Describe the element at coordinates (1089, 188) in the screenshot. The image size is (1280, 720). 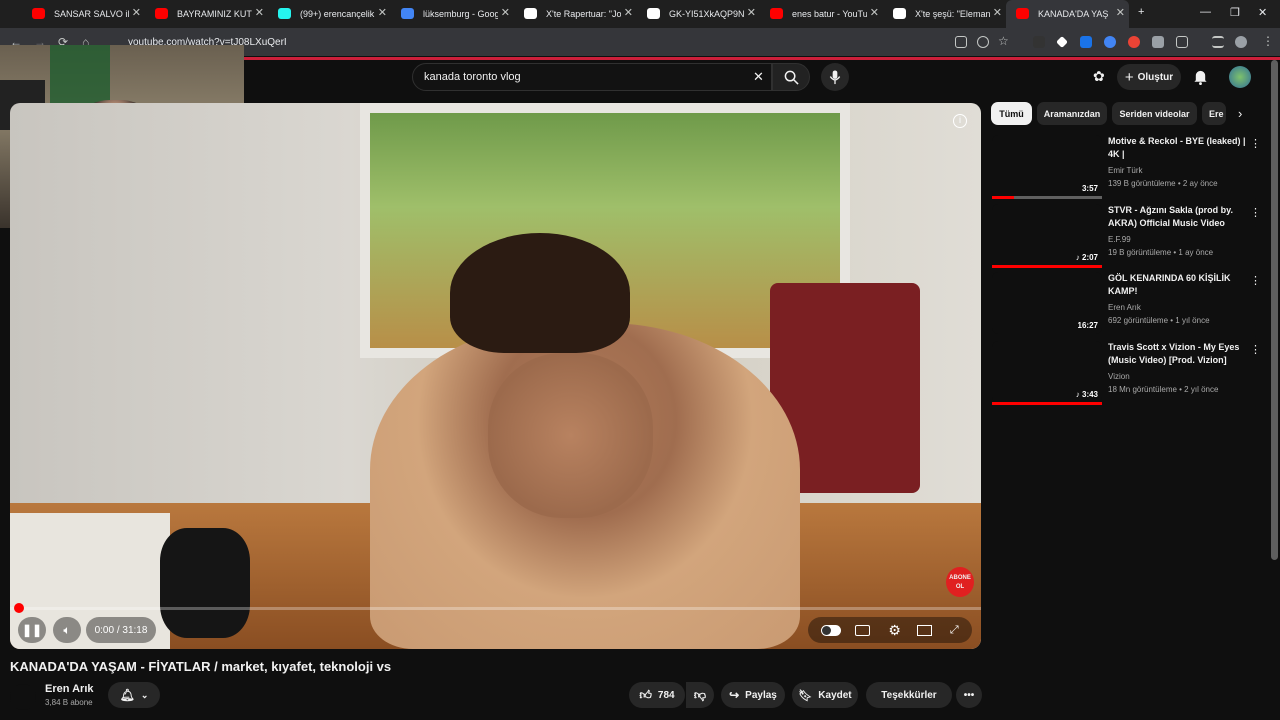
I see `duration-badge: 3:57` at that location.